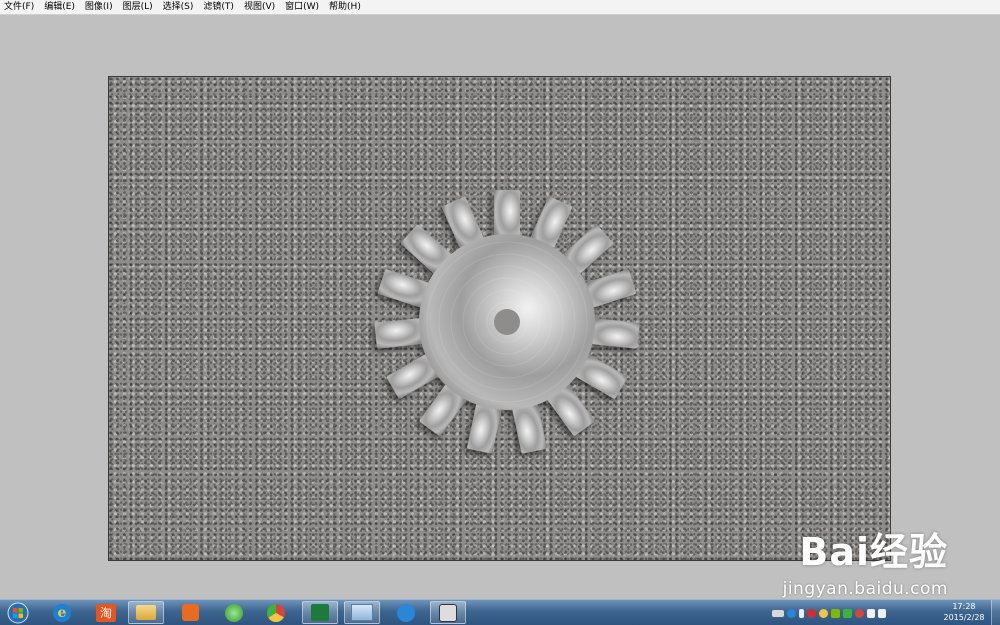 The height and width of the screenshot is (625, 1000). I want to click on taskbar-app-explorer, so click(146, 612).